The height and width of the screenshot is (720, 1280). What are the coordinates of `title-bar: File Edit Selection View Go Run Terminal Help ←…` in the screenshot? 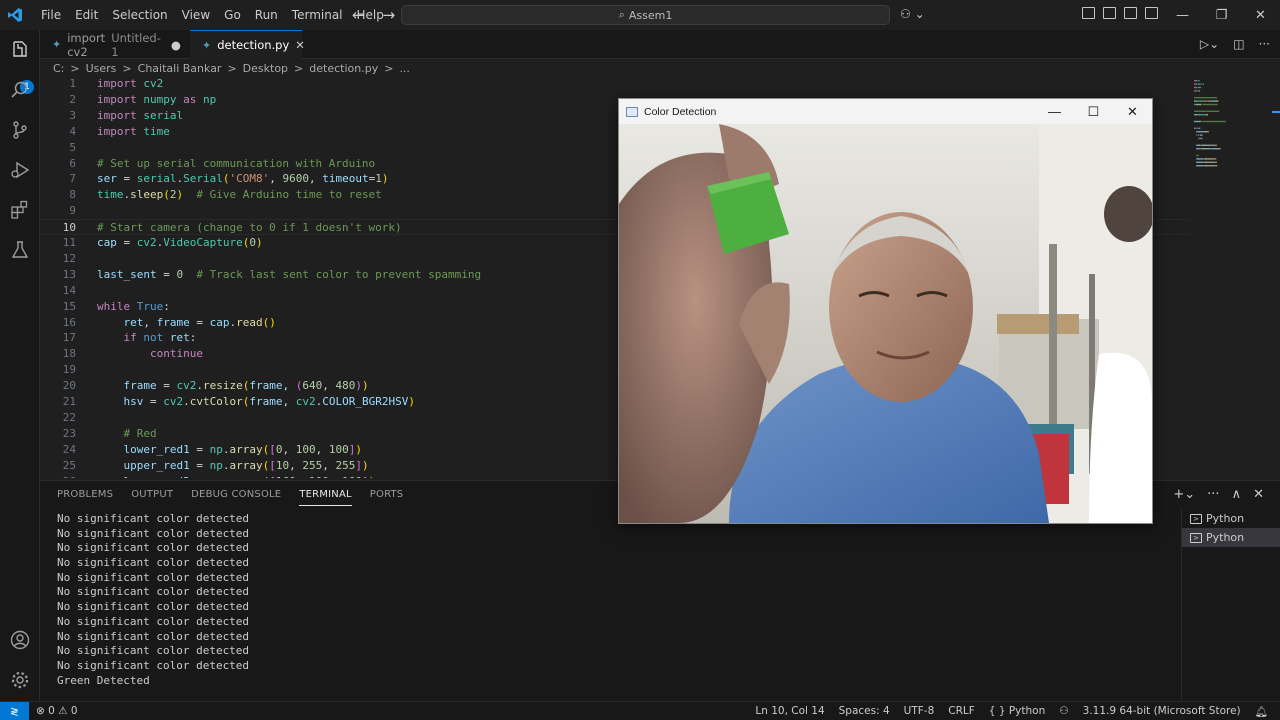 It's located at (640, 15).